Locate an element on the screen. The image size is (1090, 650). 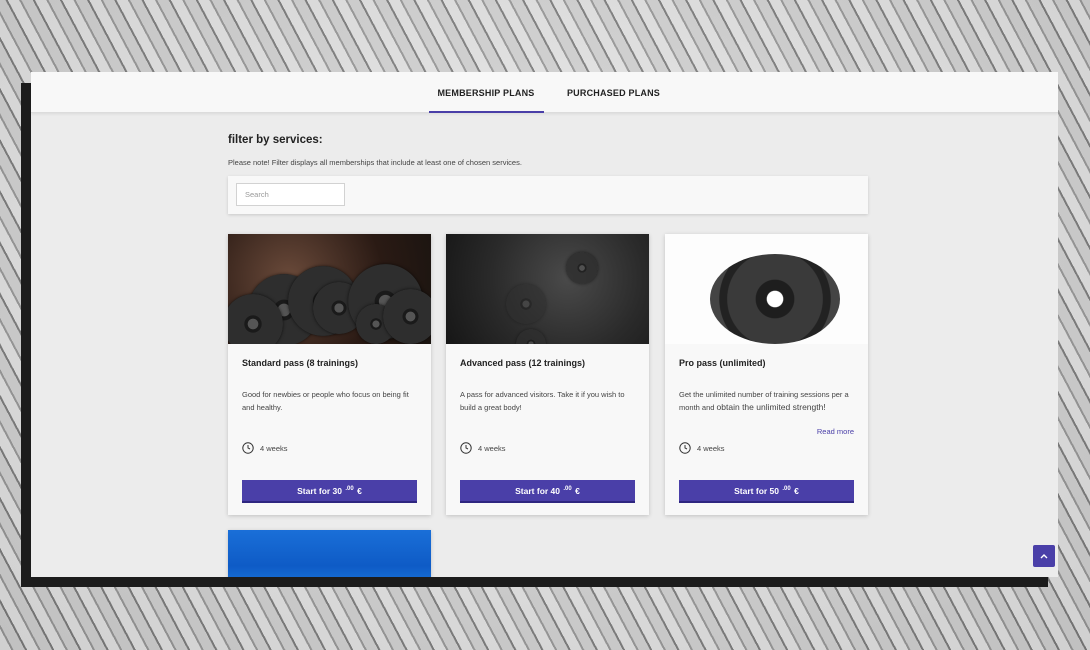
button-price: Start for 40 is located at coordinates (538, 490).